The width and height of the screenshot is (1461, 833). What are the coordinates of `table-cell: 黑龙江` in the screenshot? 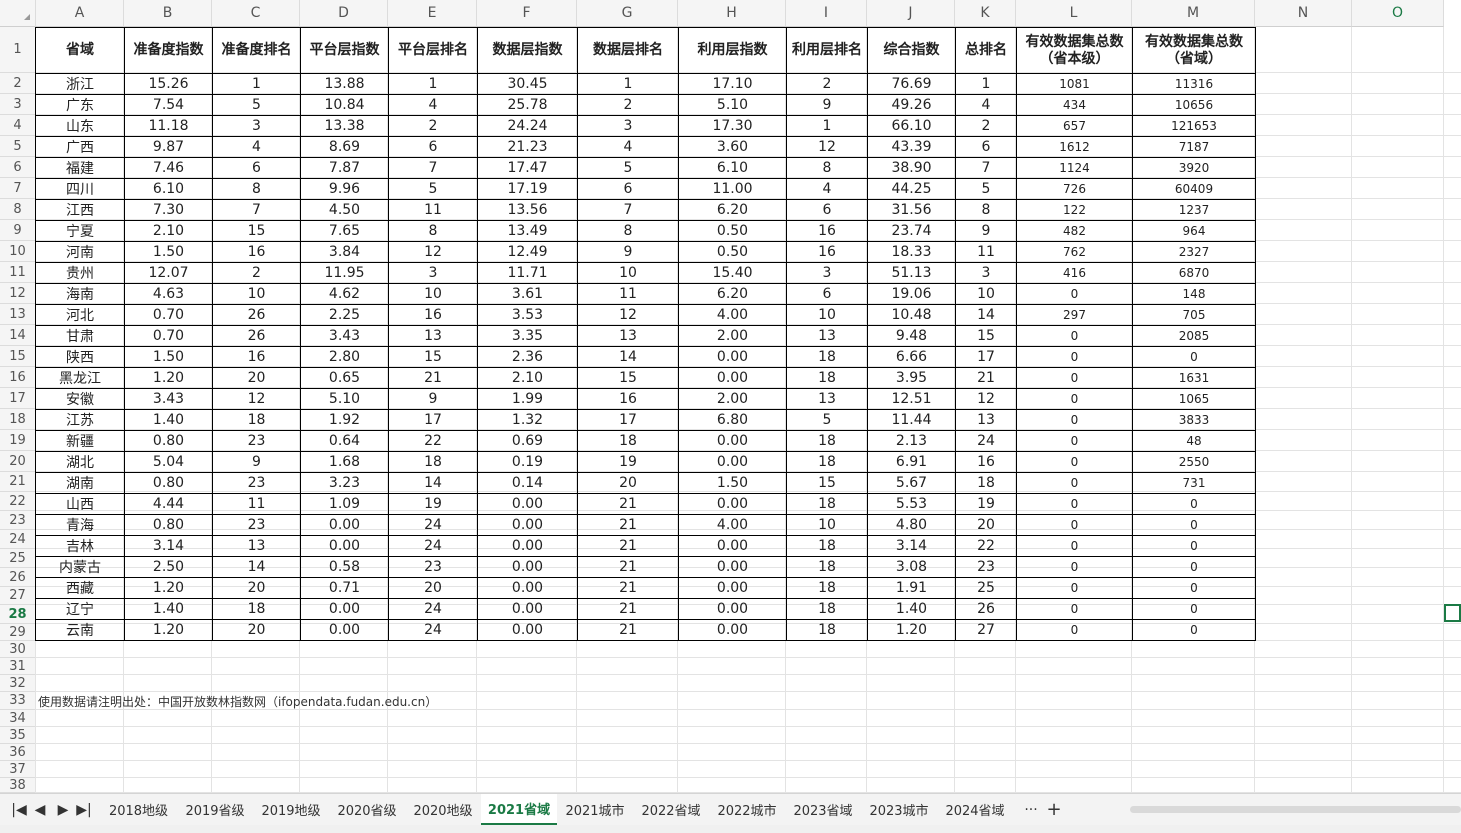 It's located at (80, 378).